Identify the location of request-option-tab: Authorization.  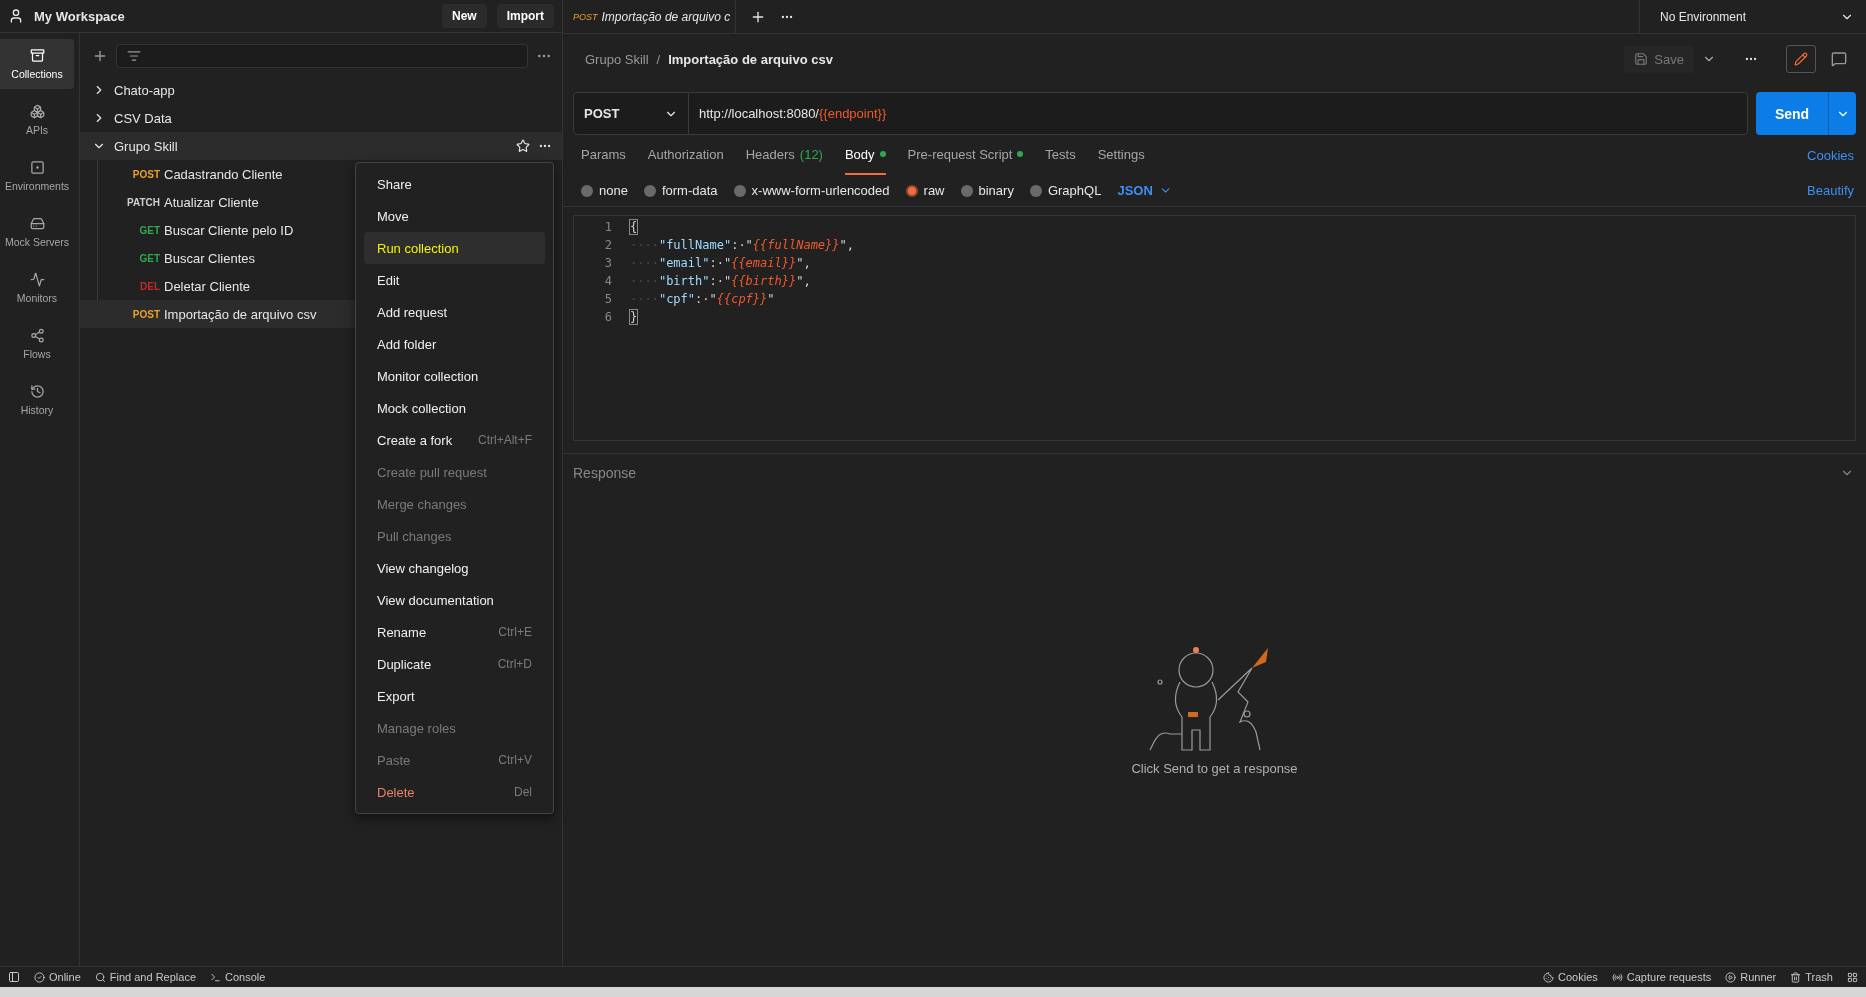
(685, 155).